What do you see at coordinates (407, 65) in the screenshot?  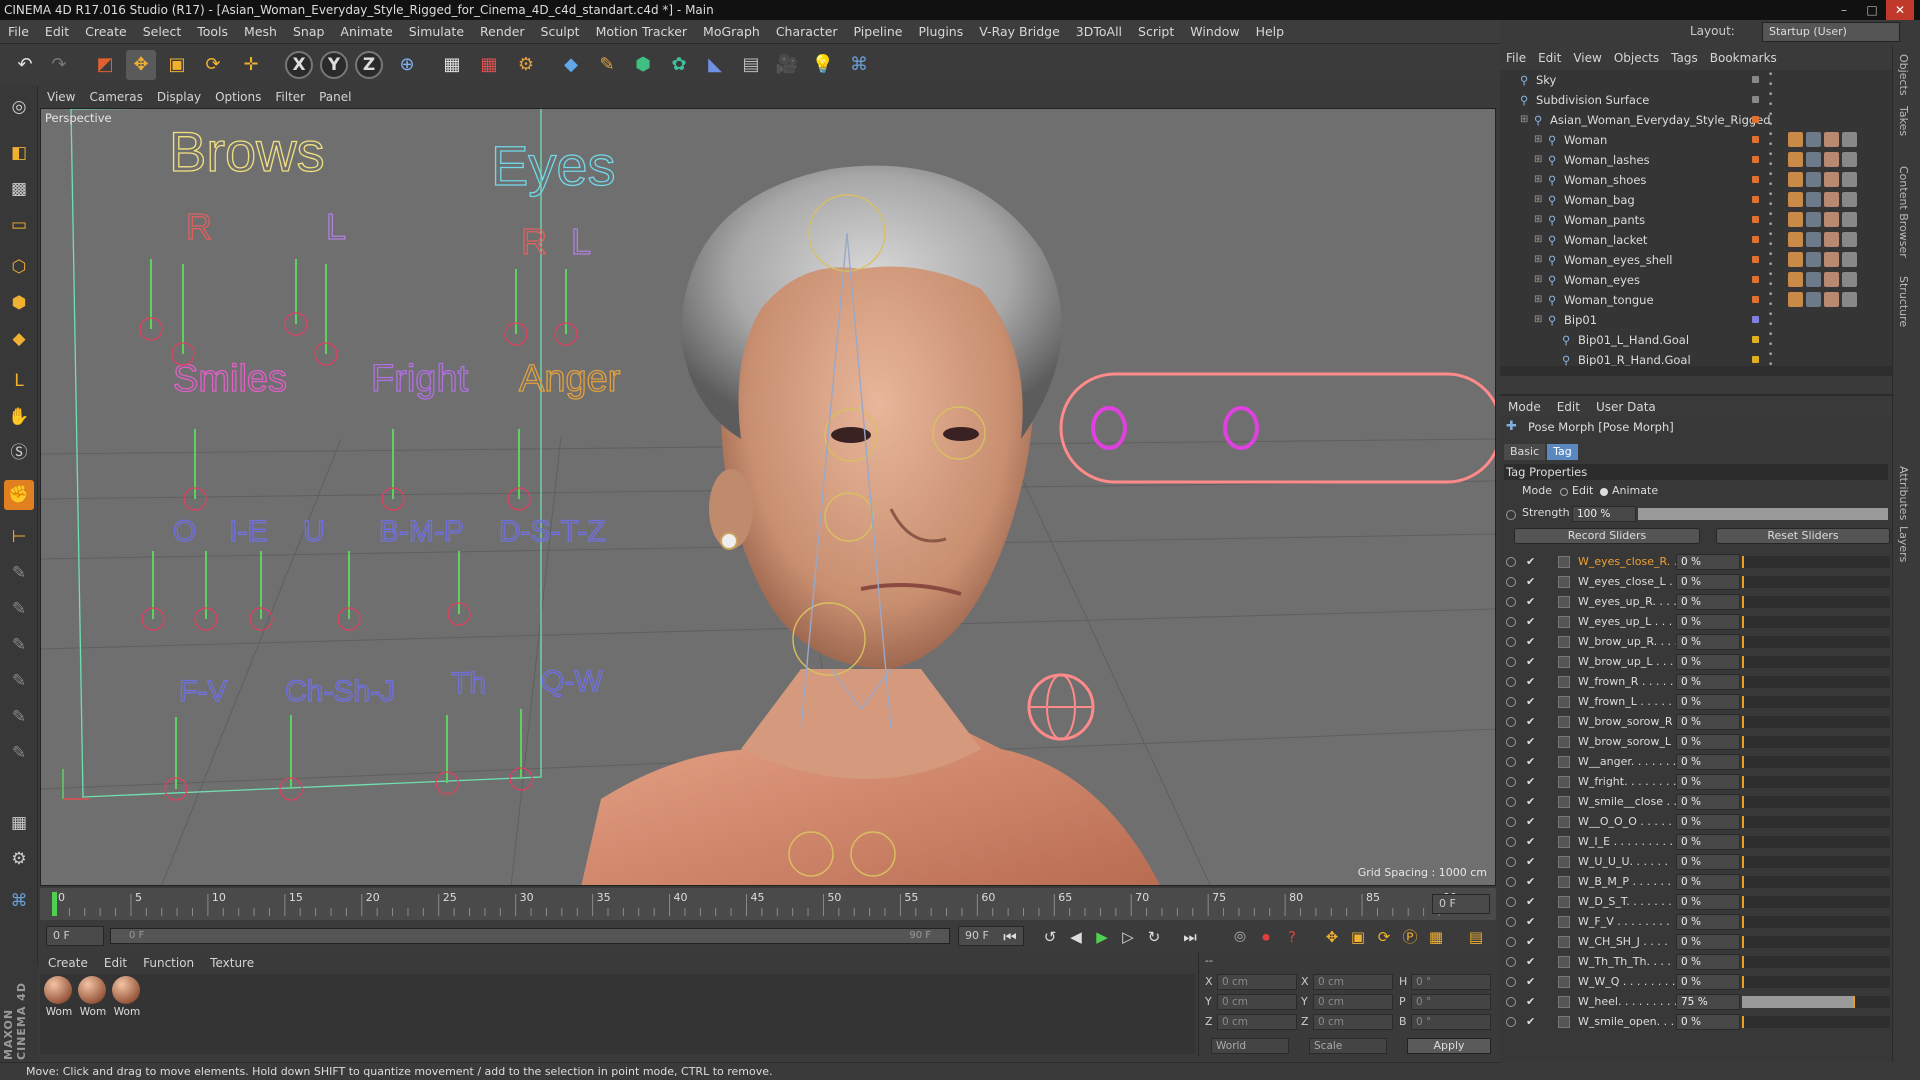 I see `coordinate-system-icon: ⊕` at bounding box center [407, 65].